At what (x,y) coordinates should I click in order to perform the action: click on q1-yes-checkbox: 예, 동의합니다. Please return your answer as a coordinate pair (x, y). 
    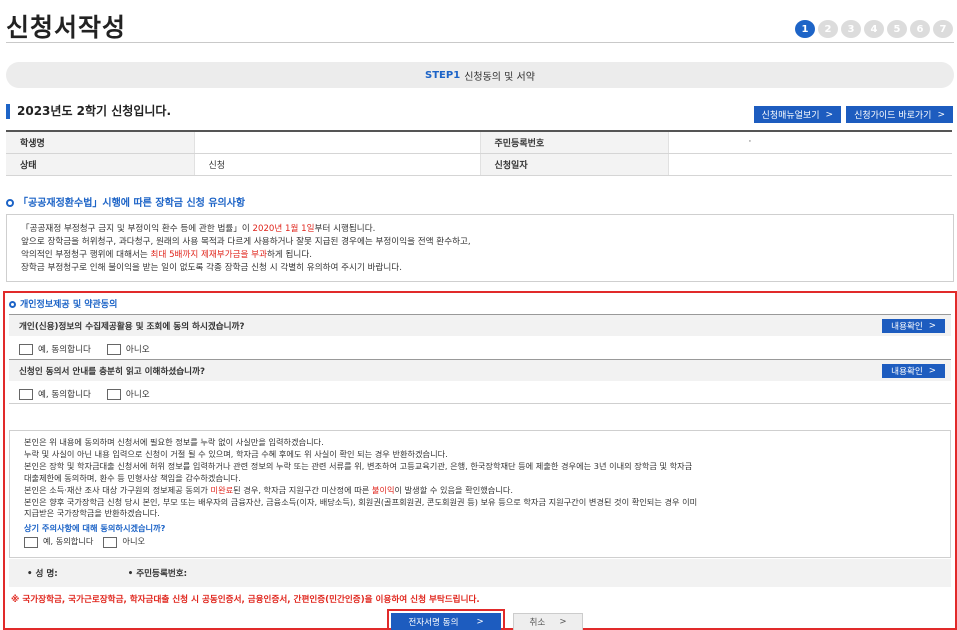
    Looking at the image, I should click on (55, 349).